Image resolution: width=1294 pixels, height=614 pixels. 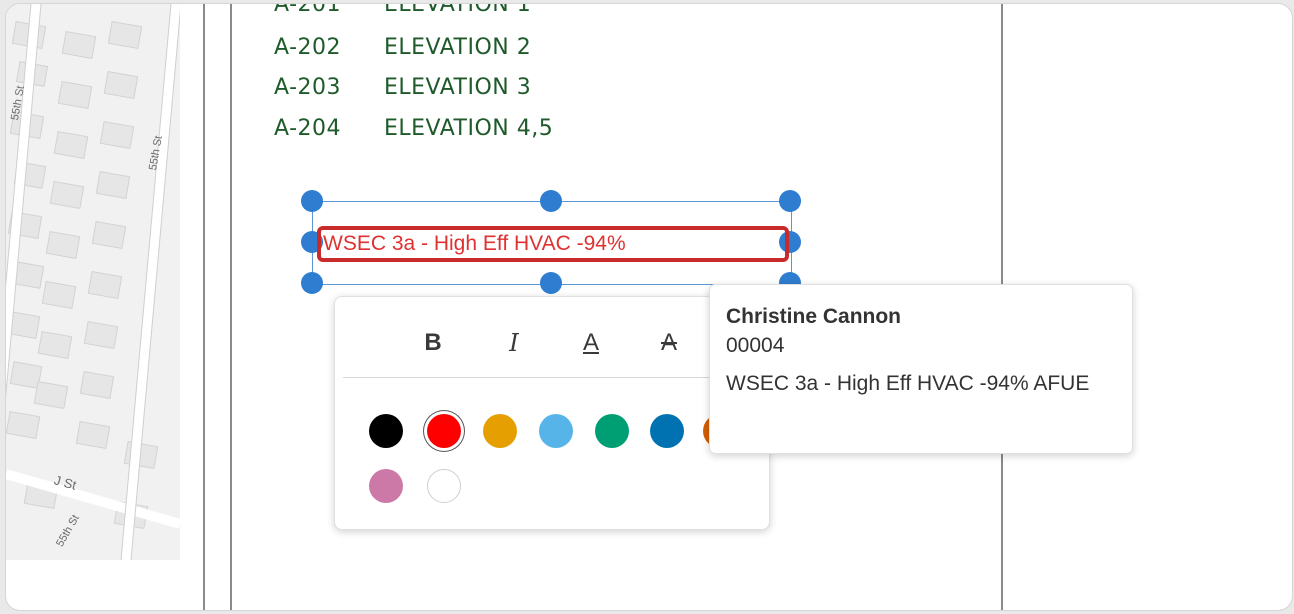 I want to click on resize-handle-top-left, so click(x=312, y=201).